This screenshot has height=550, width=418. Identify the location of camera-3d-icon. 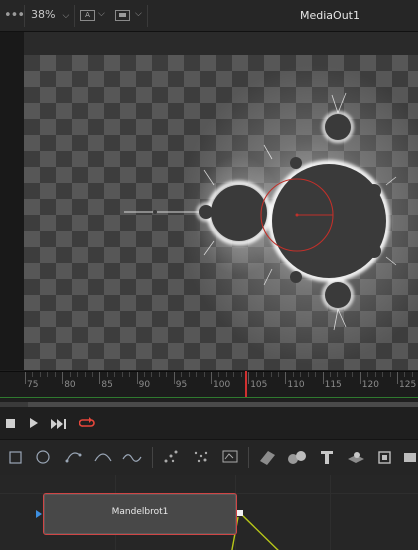
(410, 457).